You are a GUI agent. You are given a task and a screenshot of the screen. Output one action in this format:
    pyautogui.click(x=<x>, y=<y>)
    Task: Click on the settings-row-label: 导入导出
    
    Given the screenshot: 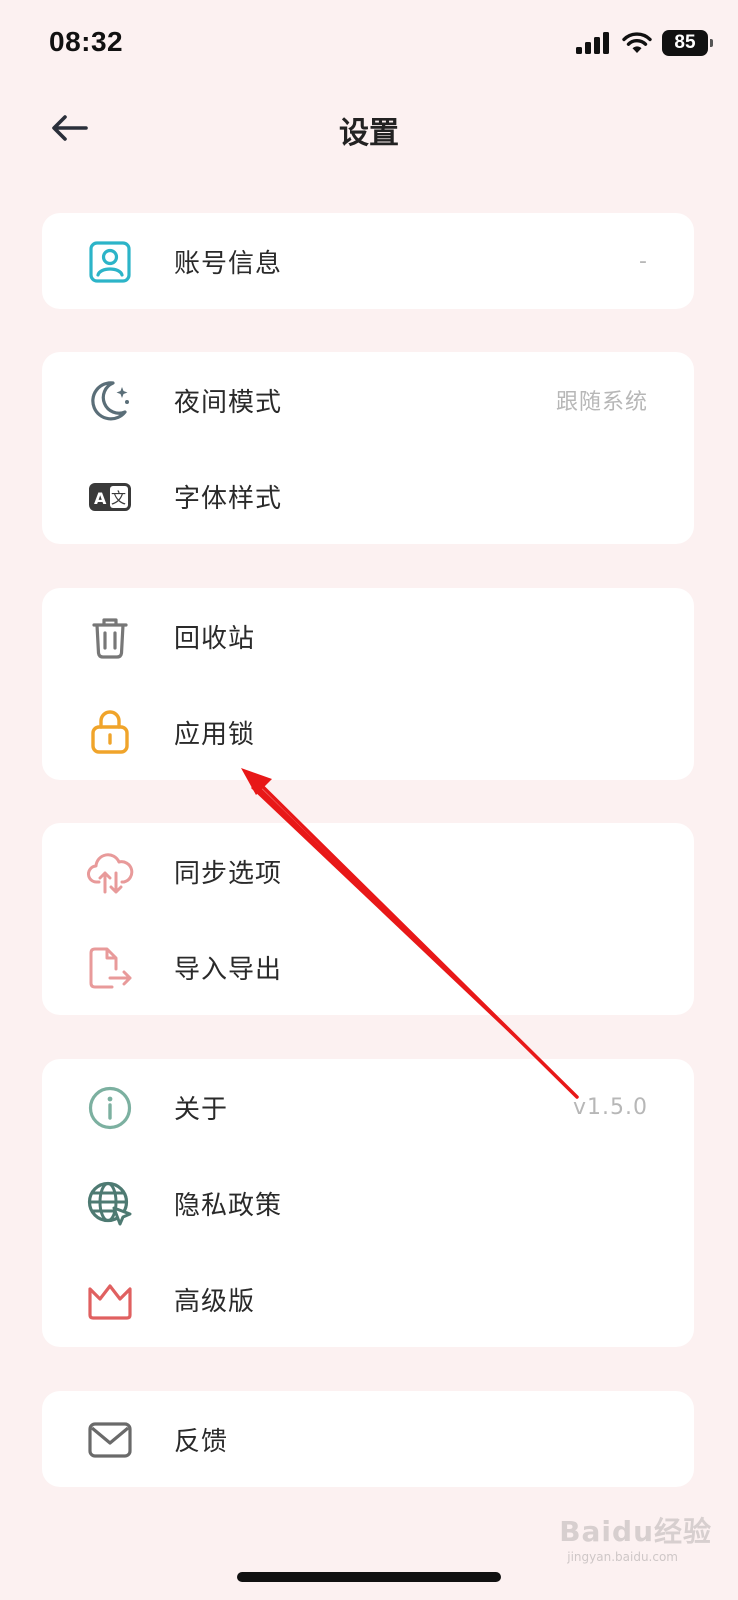 What is the action you would take?
    pyautogui.click(x=228, y=969)
    